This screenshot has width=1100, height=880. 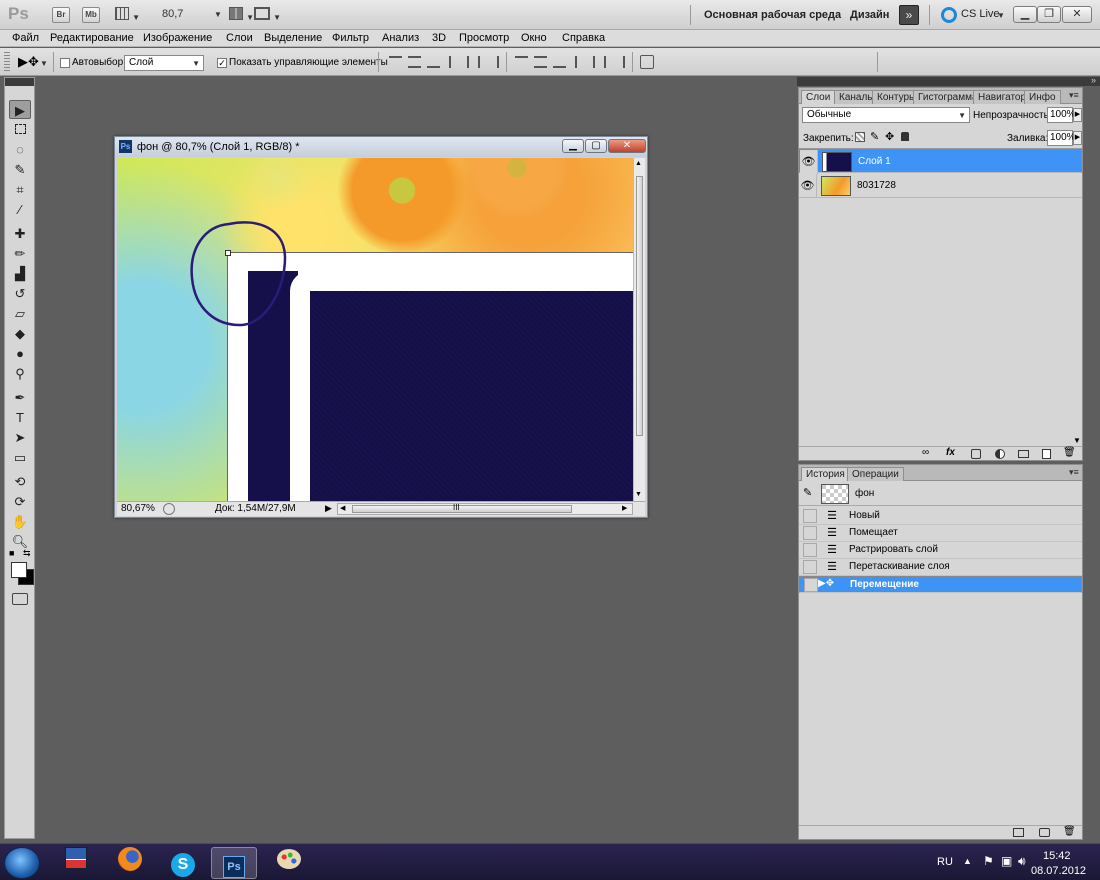 What do you see at coordinates (889, 136) in the screenshot?
I see `lock-position-icon: ✥` at bounding box center [889, 136].